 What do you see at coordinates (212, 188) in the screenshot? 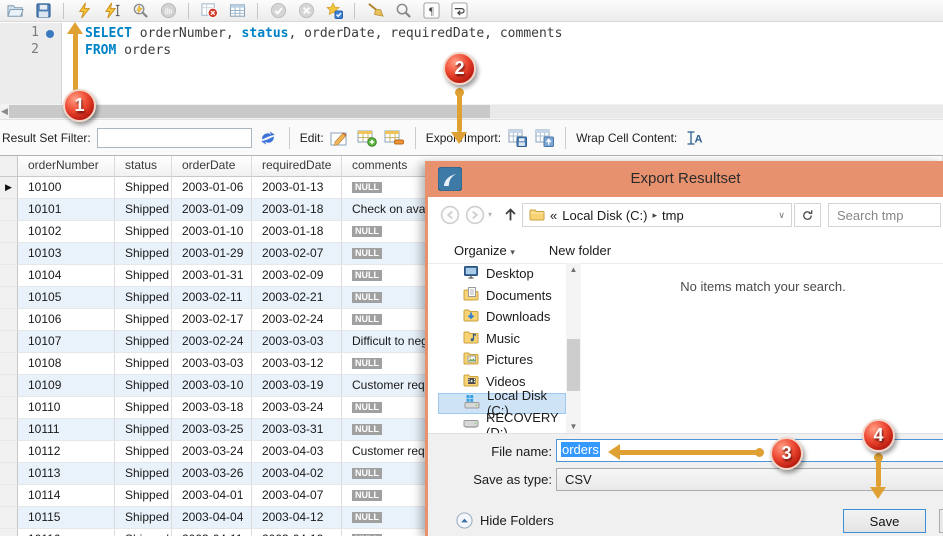
I see `grid-cell: 2003-01-06` at bounding box center [212, 188].